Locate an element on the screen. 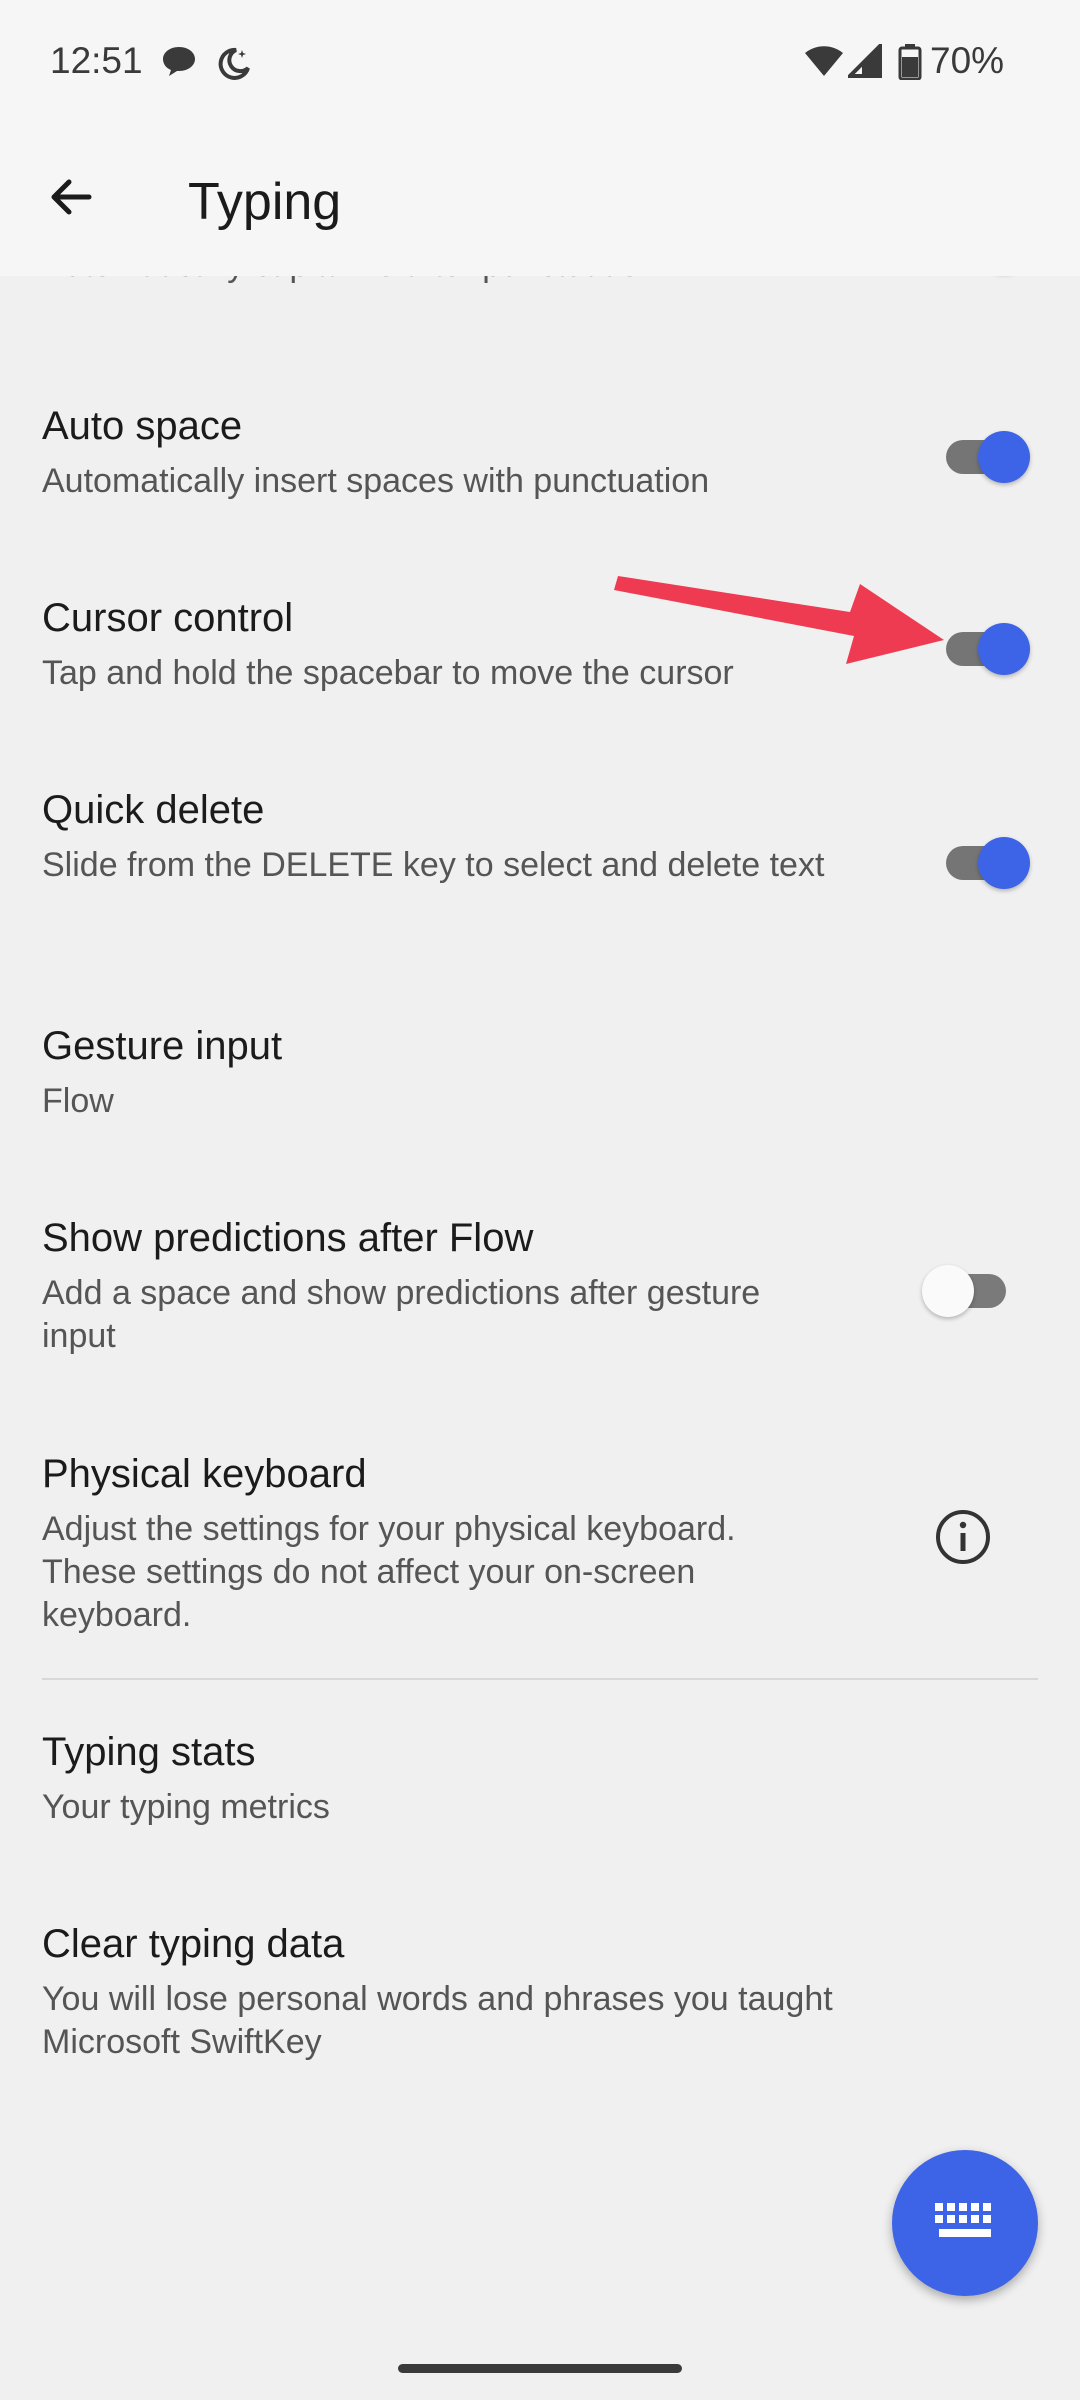 The height and width of the screenshot is (2400, 1080). wifi-icon is located at coordinates (824, 63).